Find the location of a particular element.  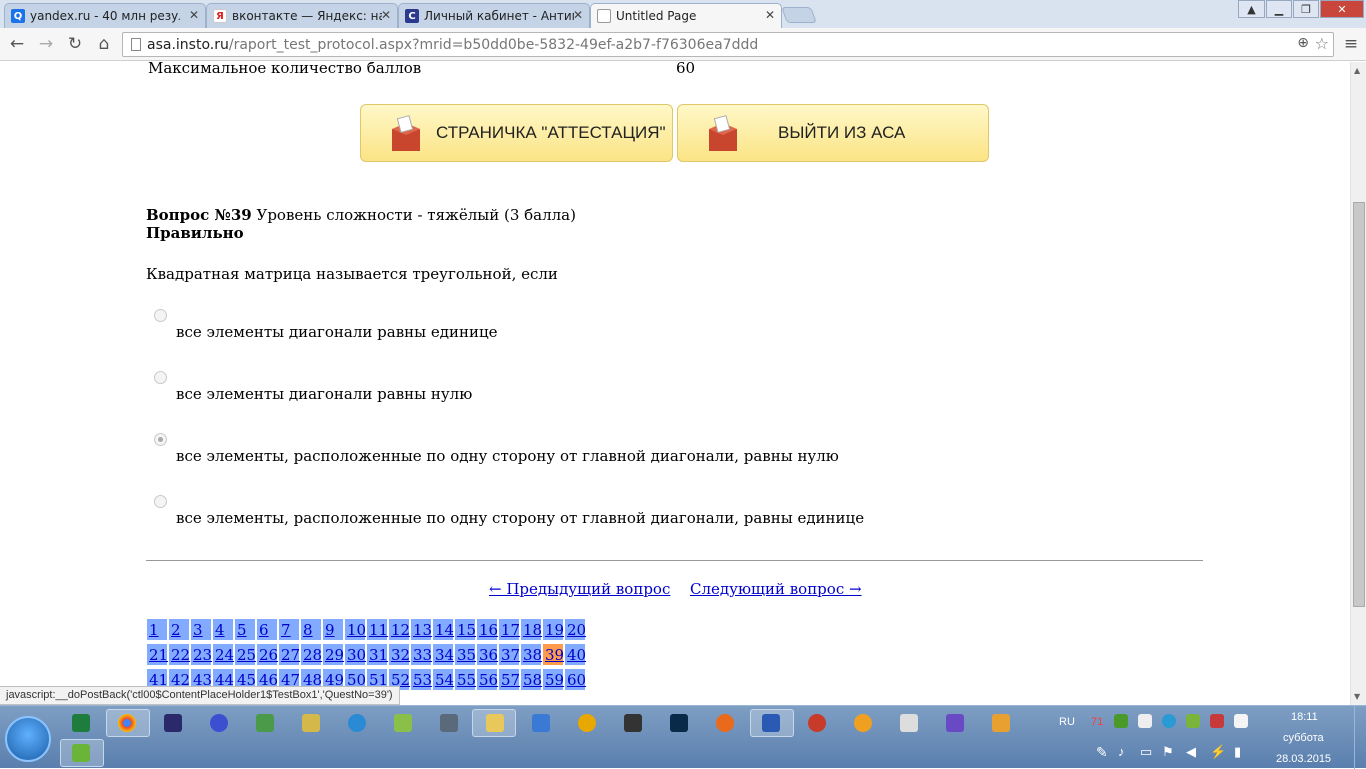

tab-vkontakte-search: Я вконтакте — Яндекс: най ✕ is located at coordinates (302, 15).